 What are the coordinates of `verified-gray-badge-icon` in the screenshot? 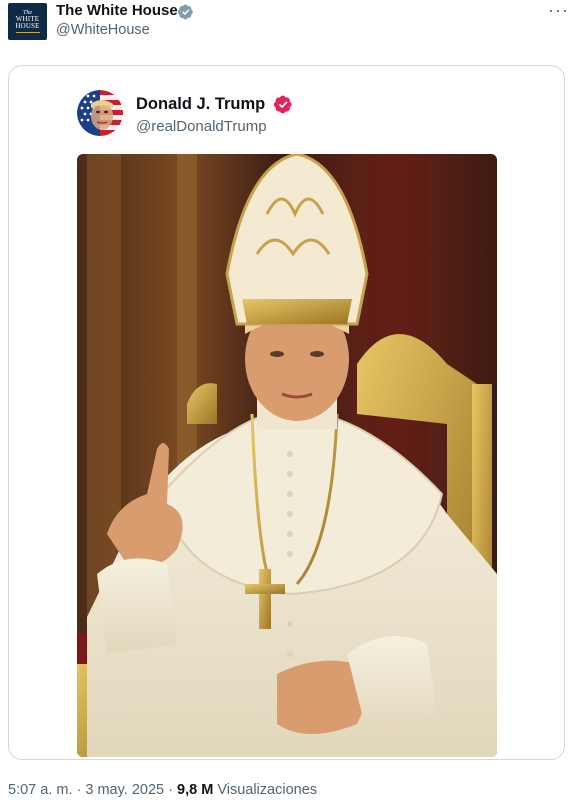 It's located at (185, 12).